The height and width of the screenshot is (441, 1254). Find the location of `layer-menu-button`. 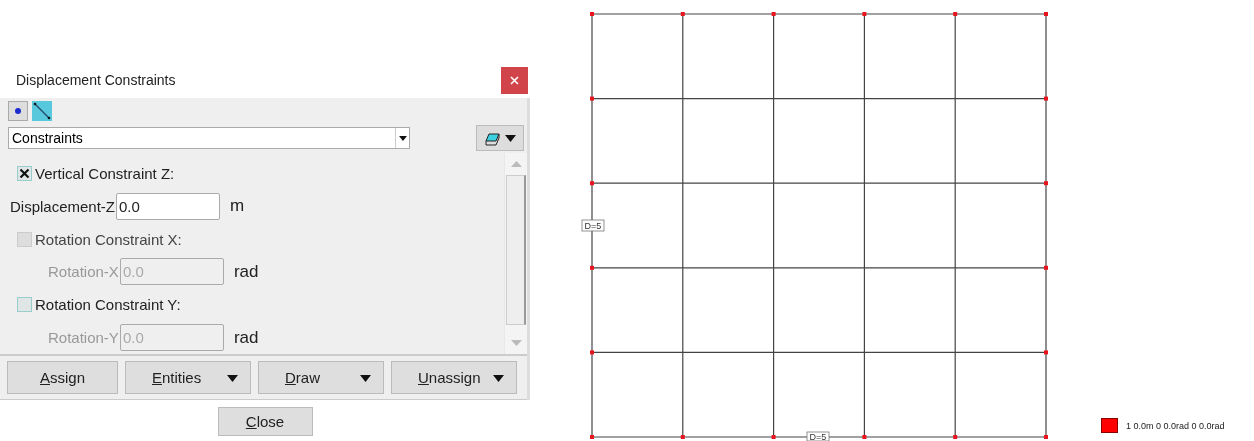

layer-menu-button is located at coordinates (500, 138).